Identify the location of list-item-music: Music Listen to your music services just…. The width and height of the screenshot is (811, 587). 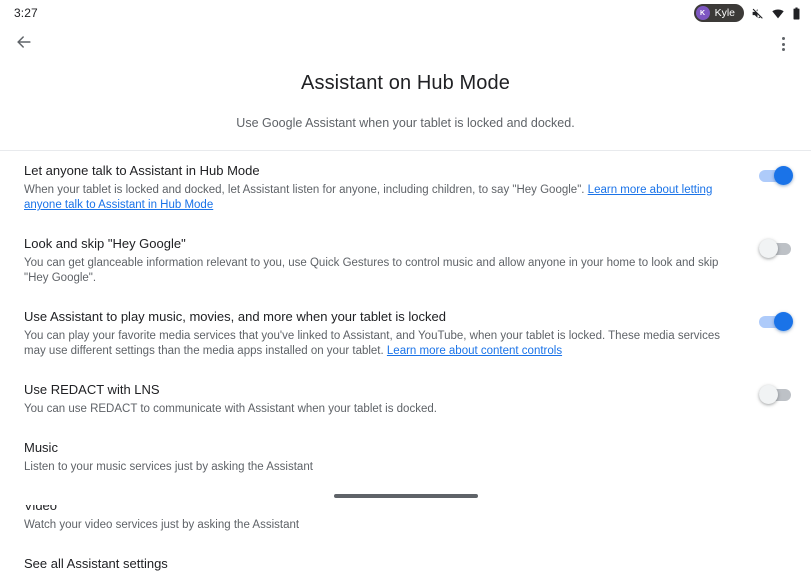
(405, 457).